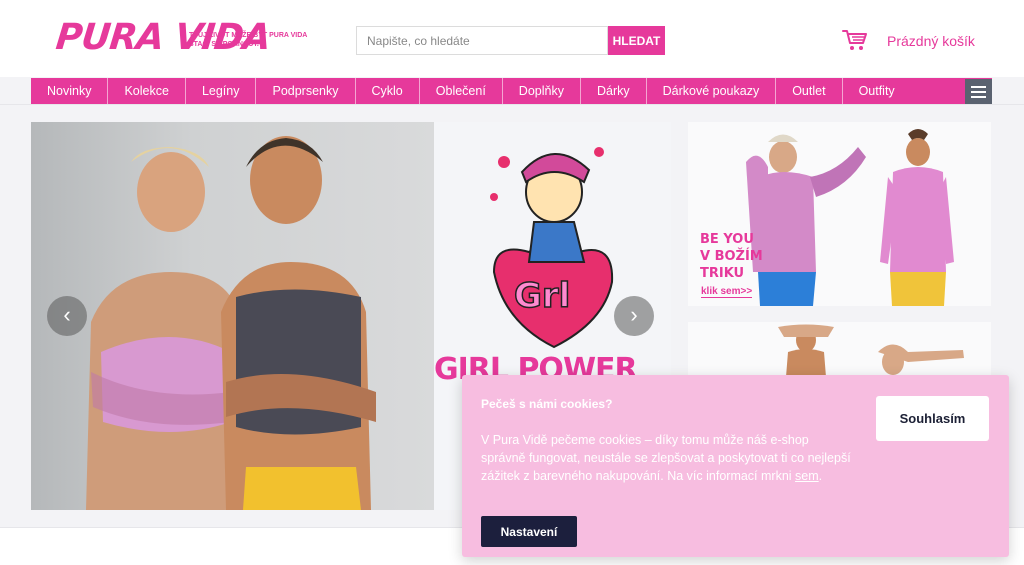 The width and height of the screenshot is (1024, 565). What do you see at coordinates (722, 273) in the screenshot?
I see `promo-line-3: TRIKU` at bounding box center [722, 273].